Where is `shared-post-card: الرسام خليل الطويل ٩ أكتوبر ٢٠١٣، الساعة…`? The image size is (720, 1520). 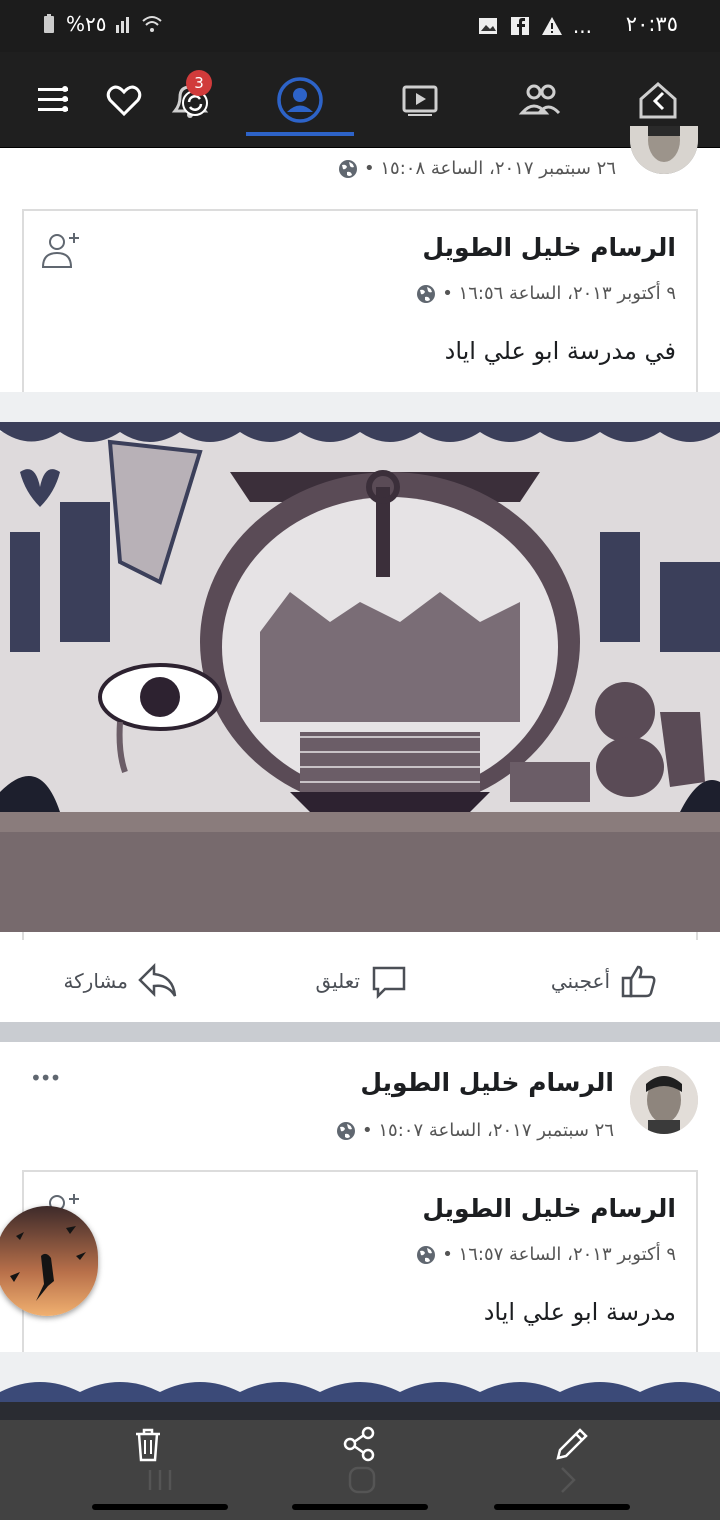
shared-post-card: الرسام خليل الطويل ٩ أكتوبر ٢٠١٣، الساعة… is located at coordinates (360, 1265).